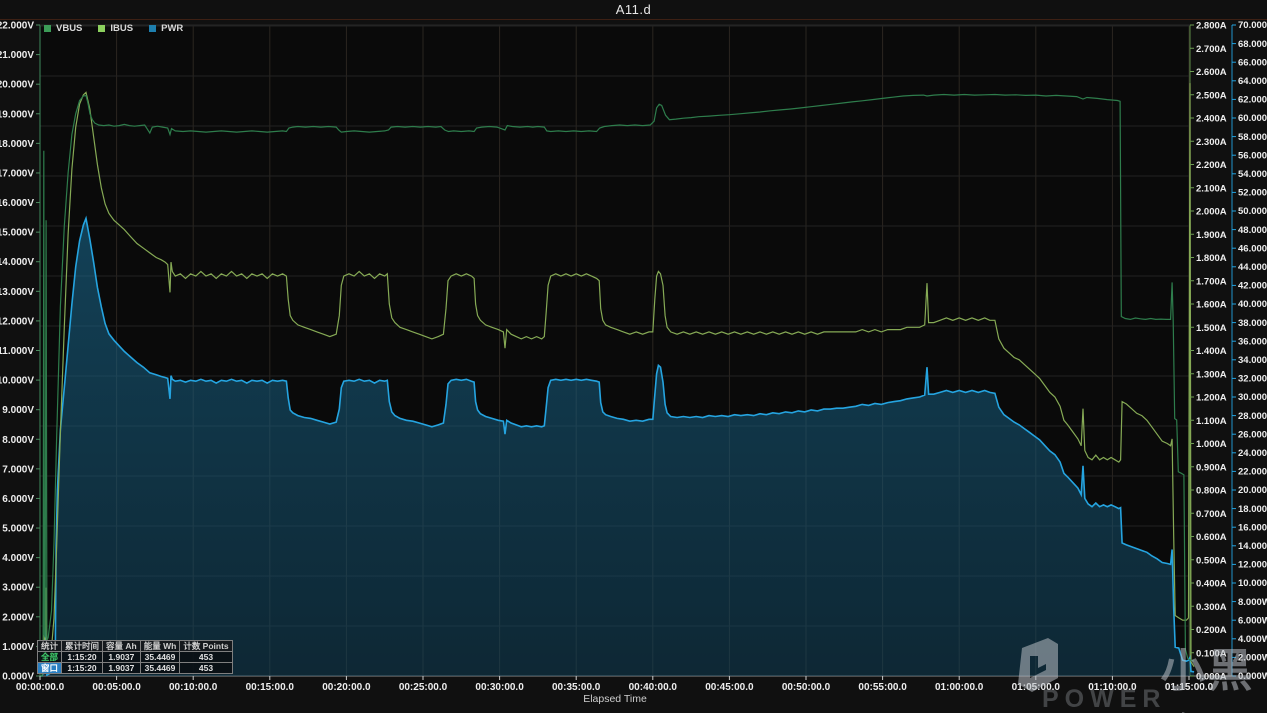 The image size is (1267, 713). What do you see at coordinates (1252, 416) in the screenshot?
I see `watt-tick-label: 28.000W` at bounding box center [1252, 416].